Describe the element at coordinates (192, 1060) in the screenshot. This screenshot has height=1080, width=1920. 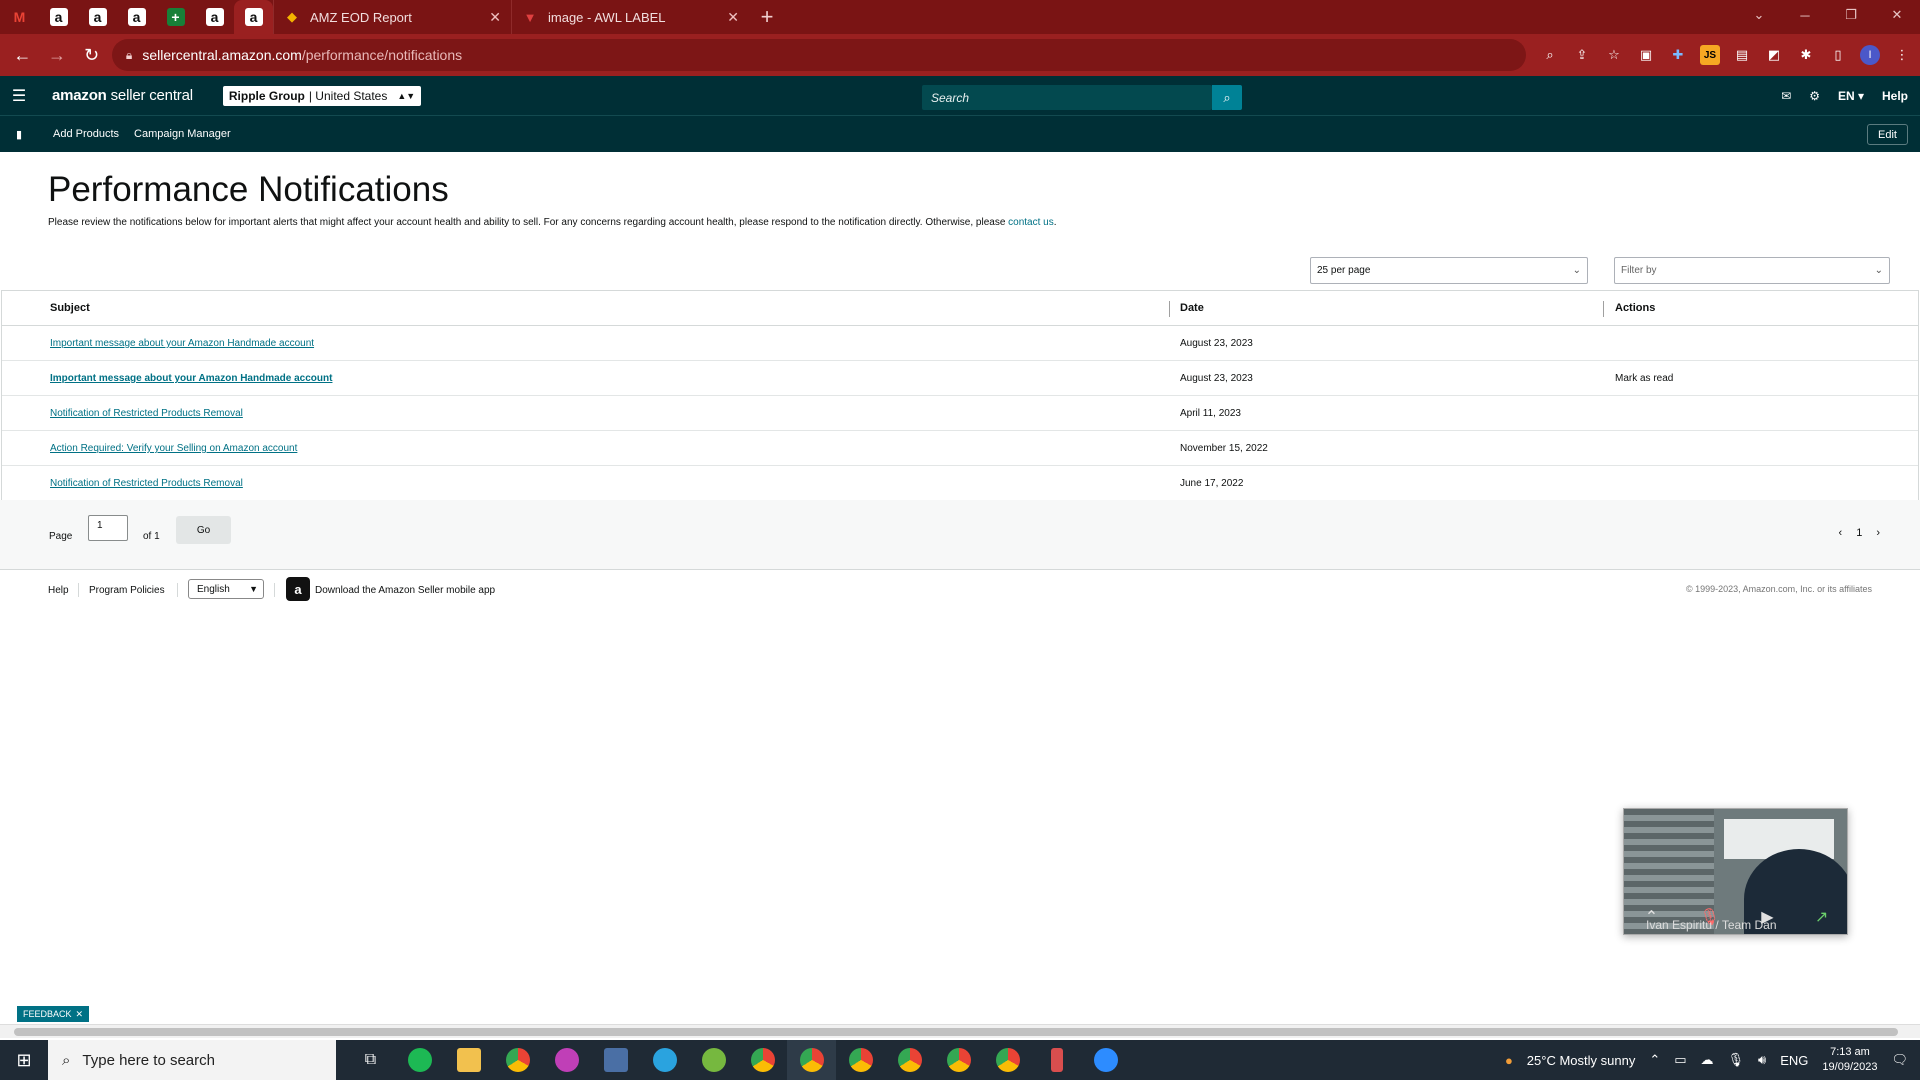
I see `taskbar-search-input: ⌕ Type here to search` at that location.